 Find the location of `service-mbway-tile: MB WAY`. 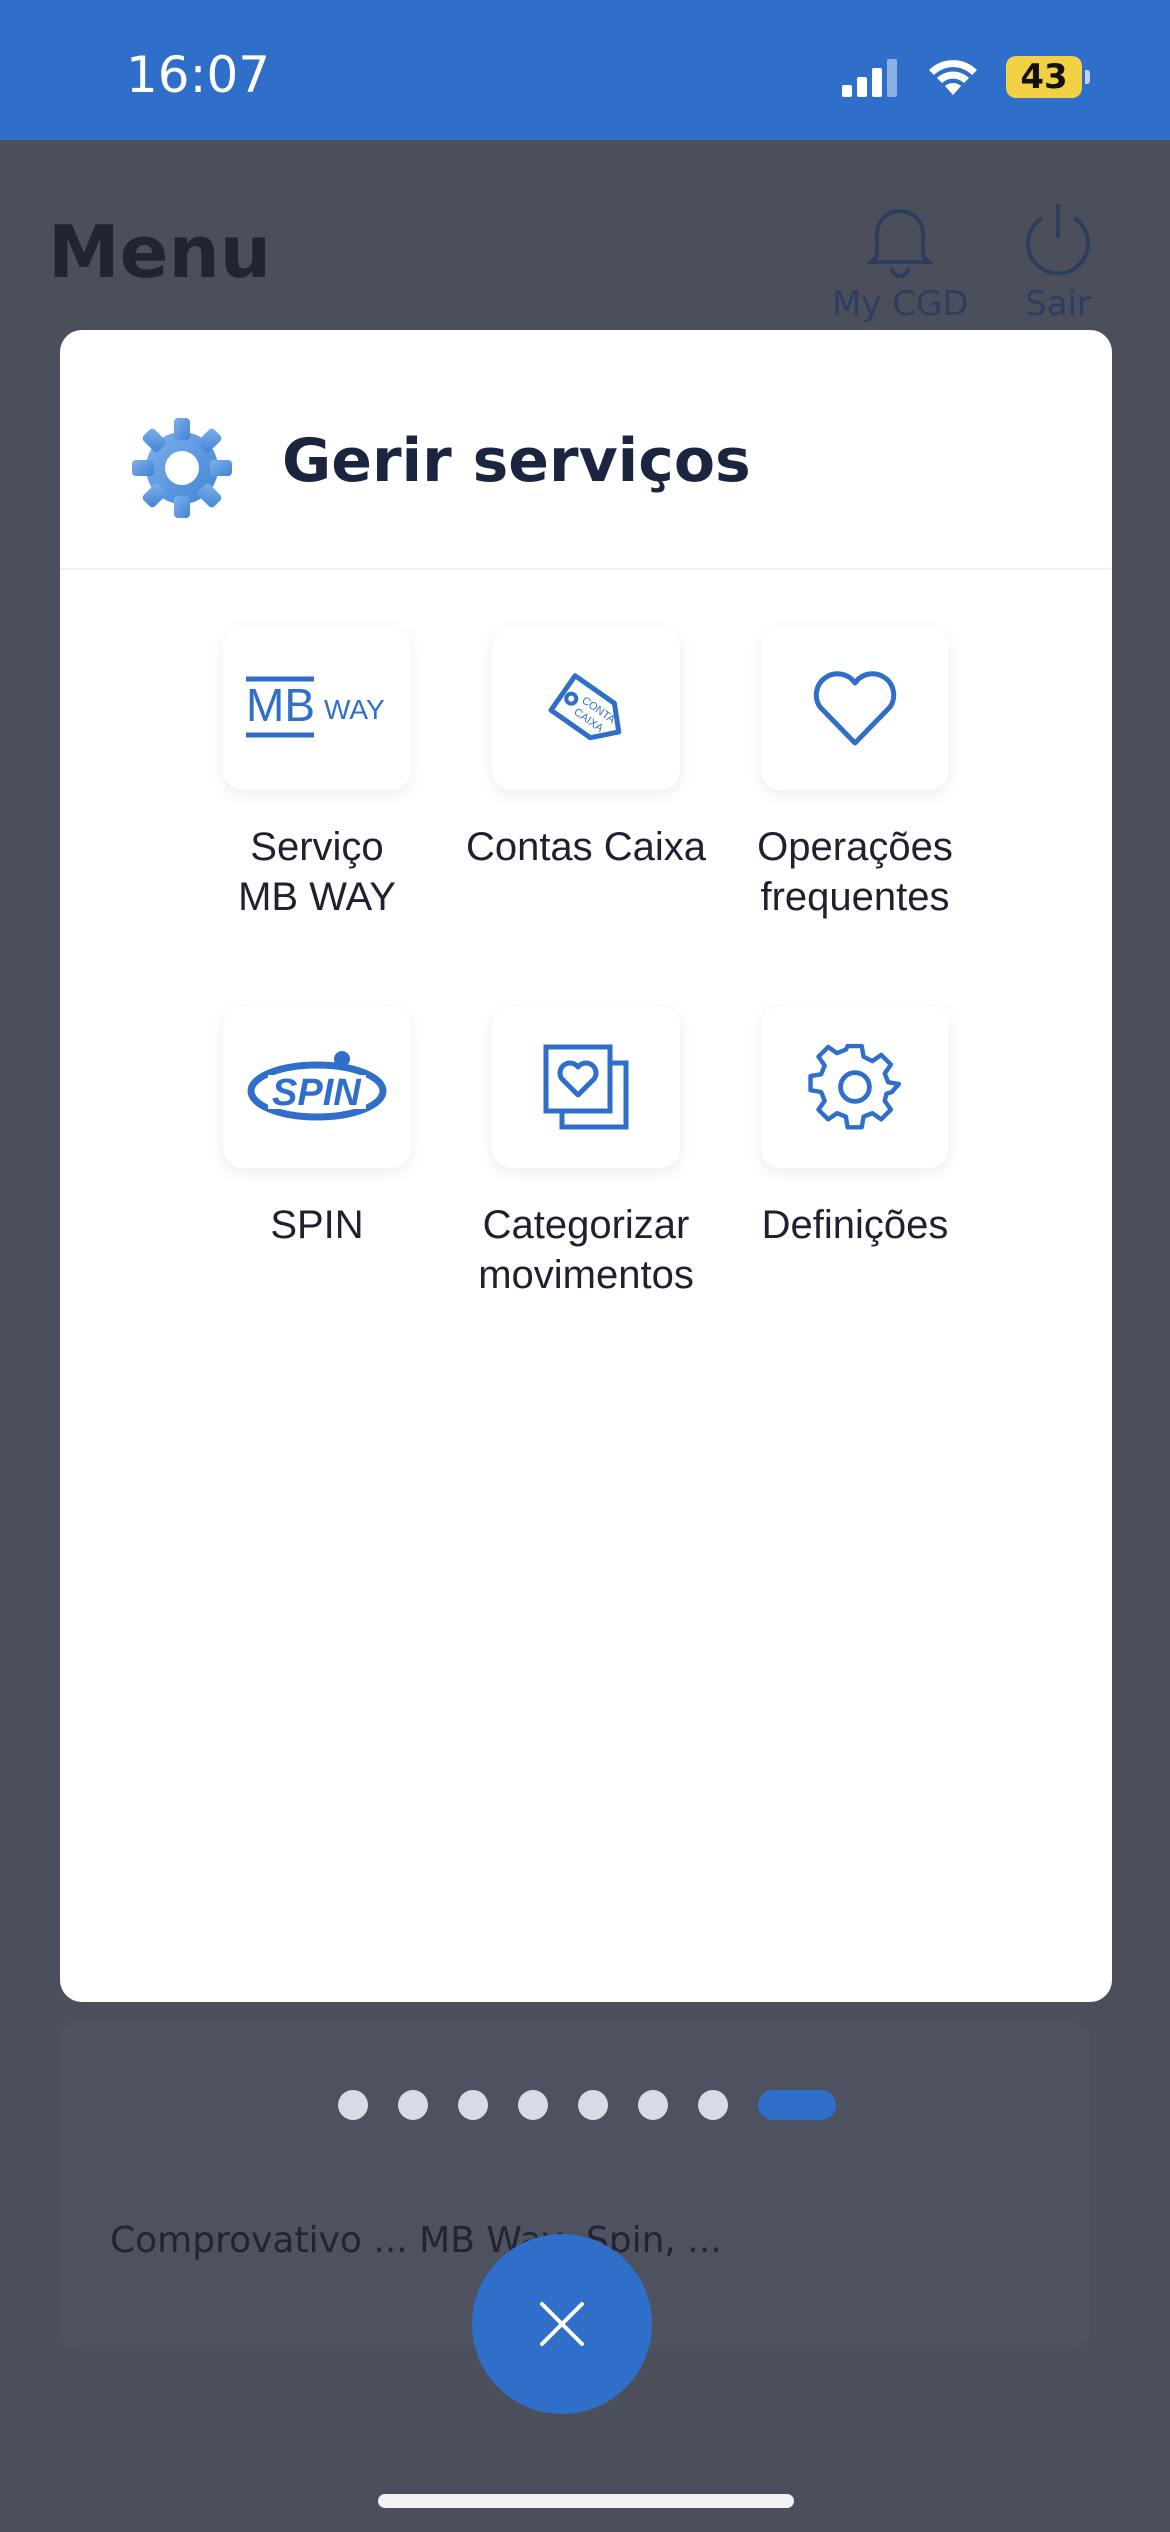

service-mbway-tile: MB WAY is located at coordinates (317, 709).